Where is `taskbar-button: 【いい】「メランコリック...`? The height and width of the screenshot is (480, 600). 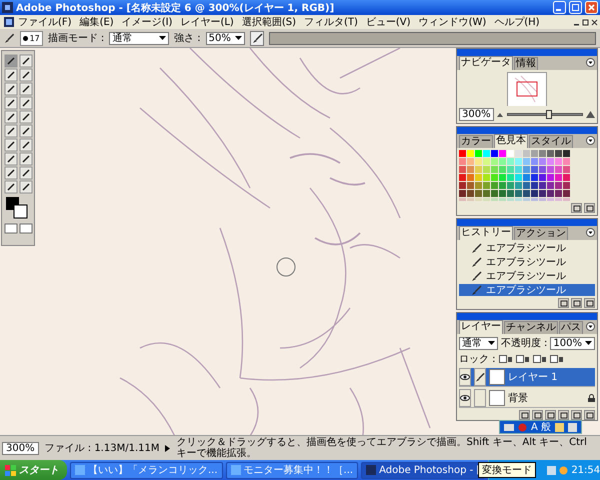
taskbar-button: 【いい】「メランコリック... is located at coordinates (146, 470).